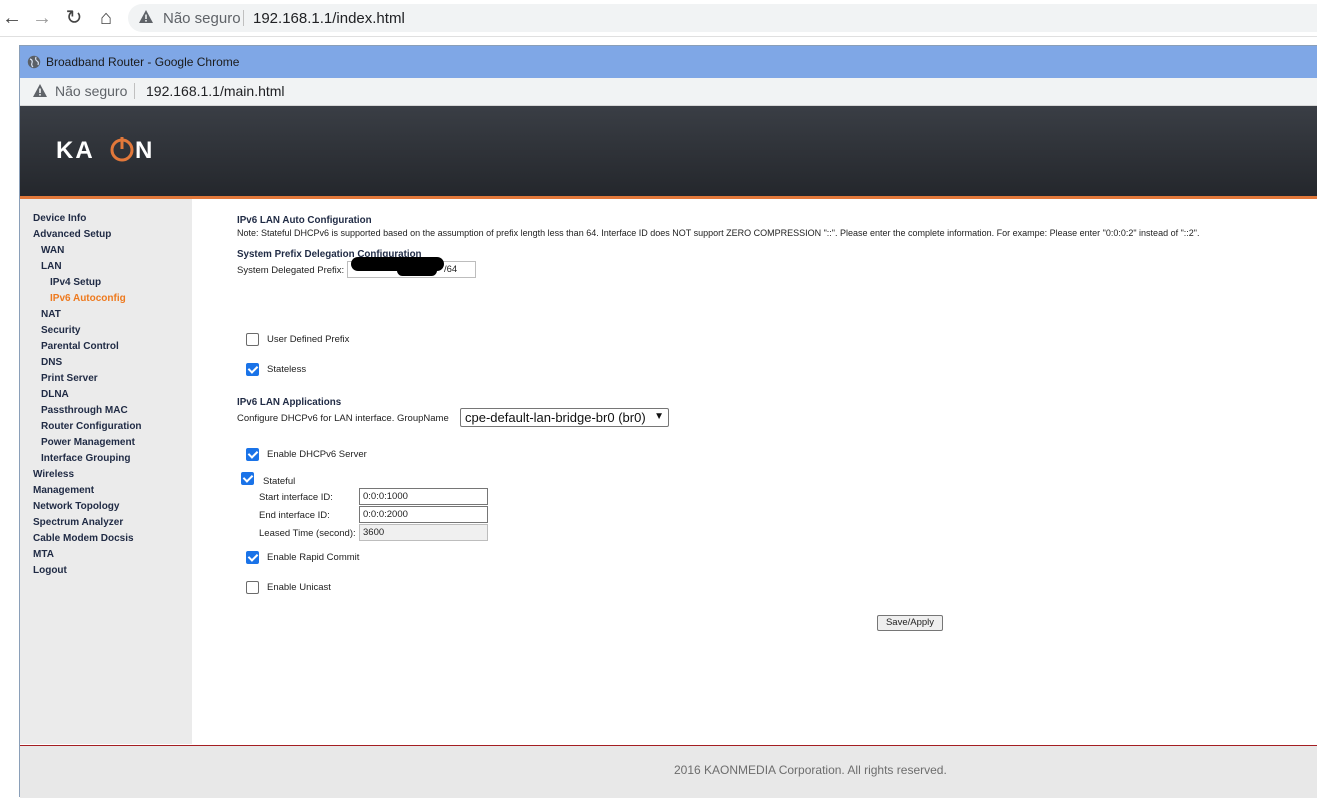 The height and width of the screenshot is (798, 1317). What do you see at coordinates (423, 514) in the screenshot?
I see `end-interface-id-input` at bounding box center [423, 514].